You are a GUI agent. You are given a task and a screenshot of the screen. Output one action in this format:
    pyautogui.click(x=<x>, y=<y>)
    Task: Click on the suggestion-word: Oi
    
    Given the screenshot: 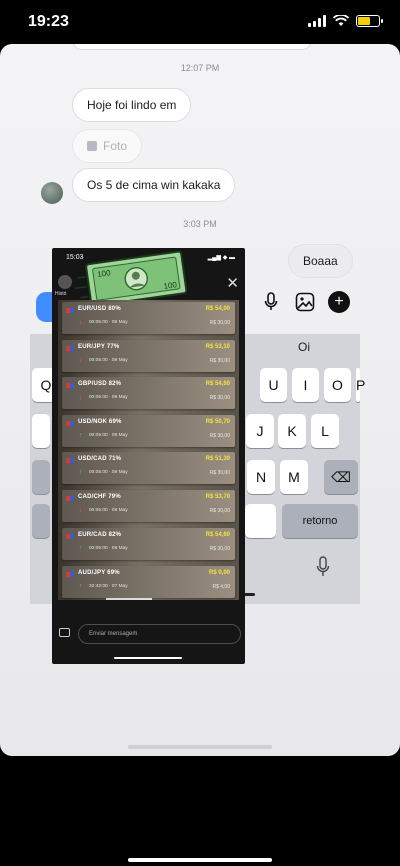 What is the action you would take?
    pyautogui.click(x=304, y=347)
    